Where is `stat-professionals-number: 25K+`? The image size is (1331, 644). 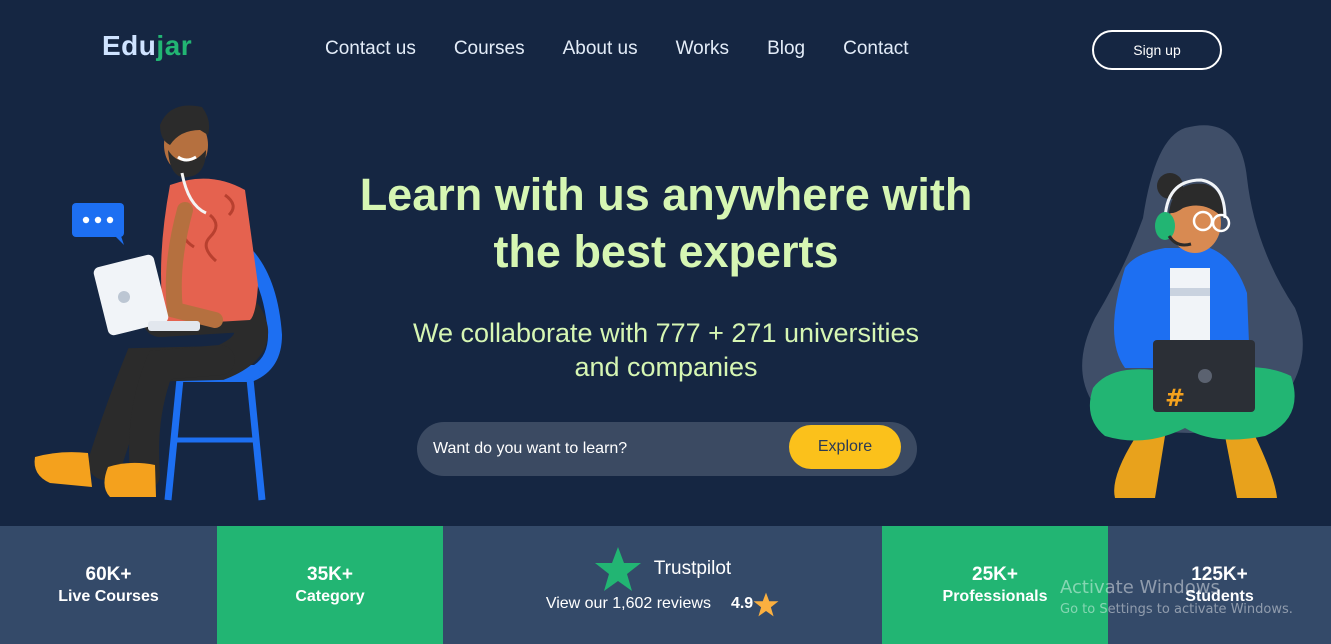 stat-professionals-number: 25K+ is located at coordinates (995, 574).